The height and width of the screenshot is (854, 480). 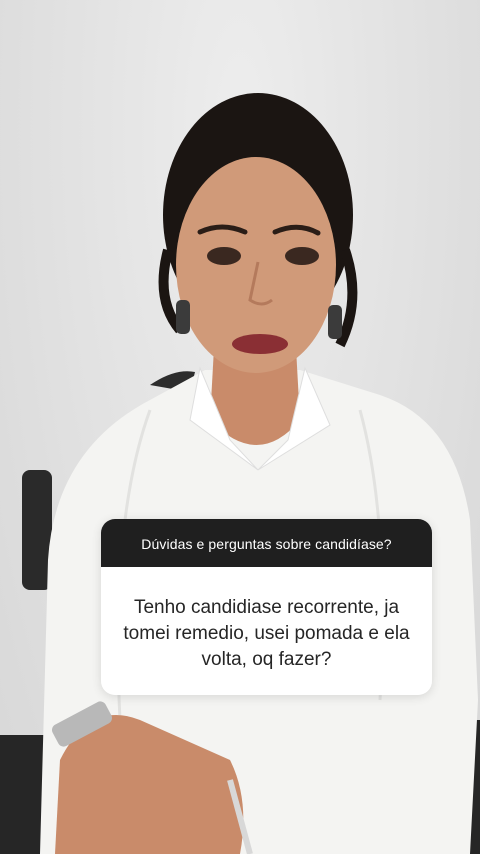 What do you see at coordinates (183, 317) in the screenshot?
I see `earring-left` at bounding box center [183, 317].